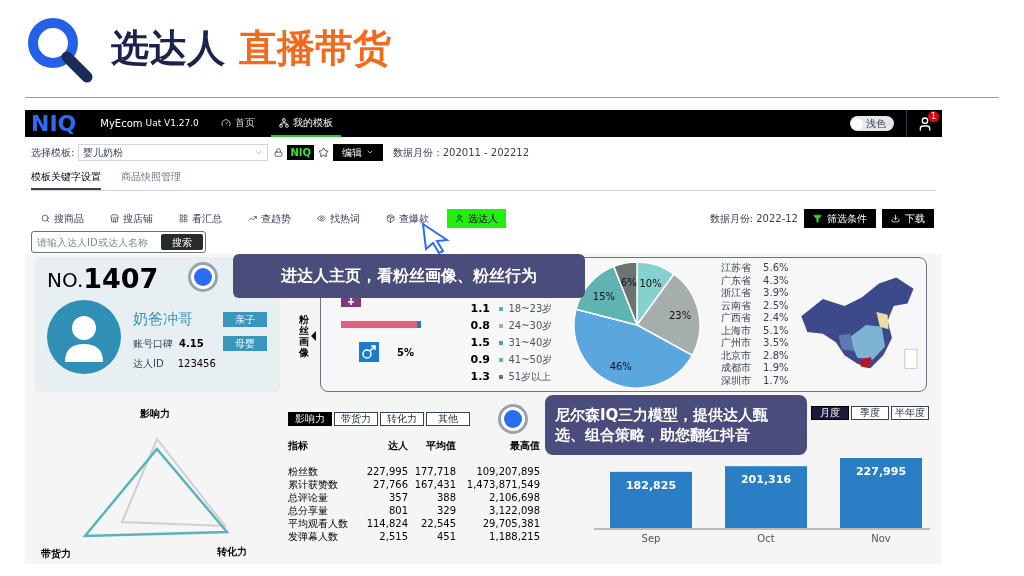 The image size is (1024, 576). What do you see at coordinates (872, 123) in the screenshot?
I see `theme-toggle: 浅色` at bounding box center [872, 123].